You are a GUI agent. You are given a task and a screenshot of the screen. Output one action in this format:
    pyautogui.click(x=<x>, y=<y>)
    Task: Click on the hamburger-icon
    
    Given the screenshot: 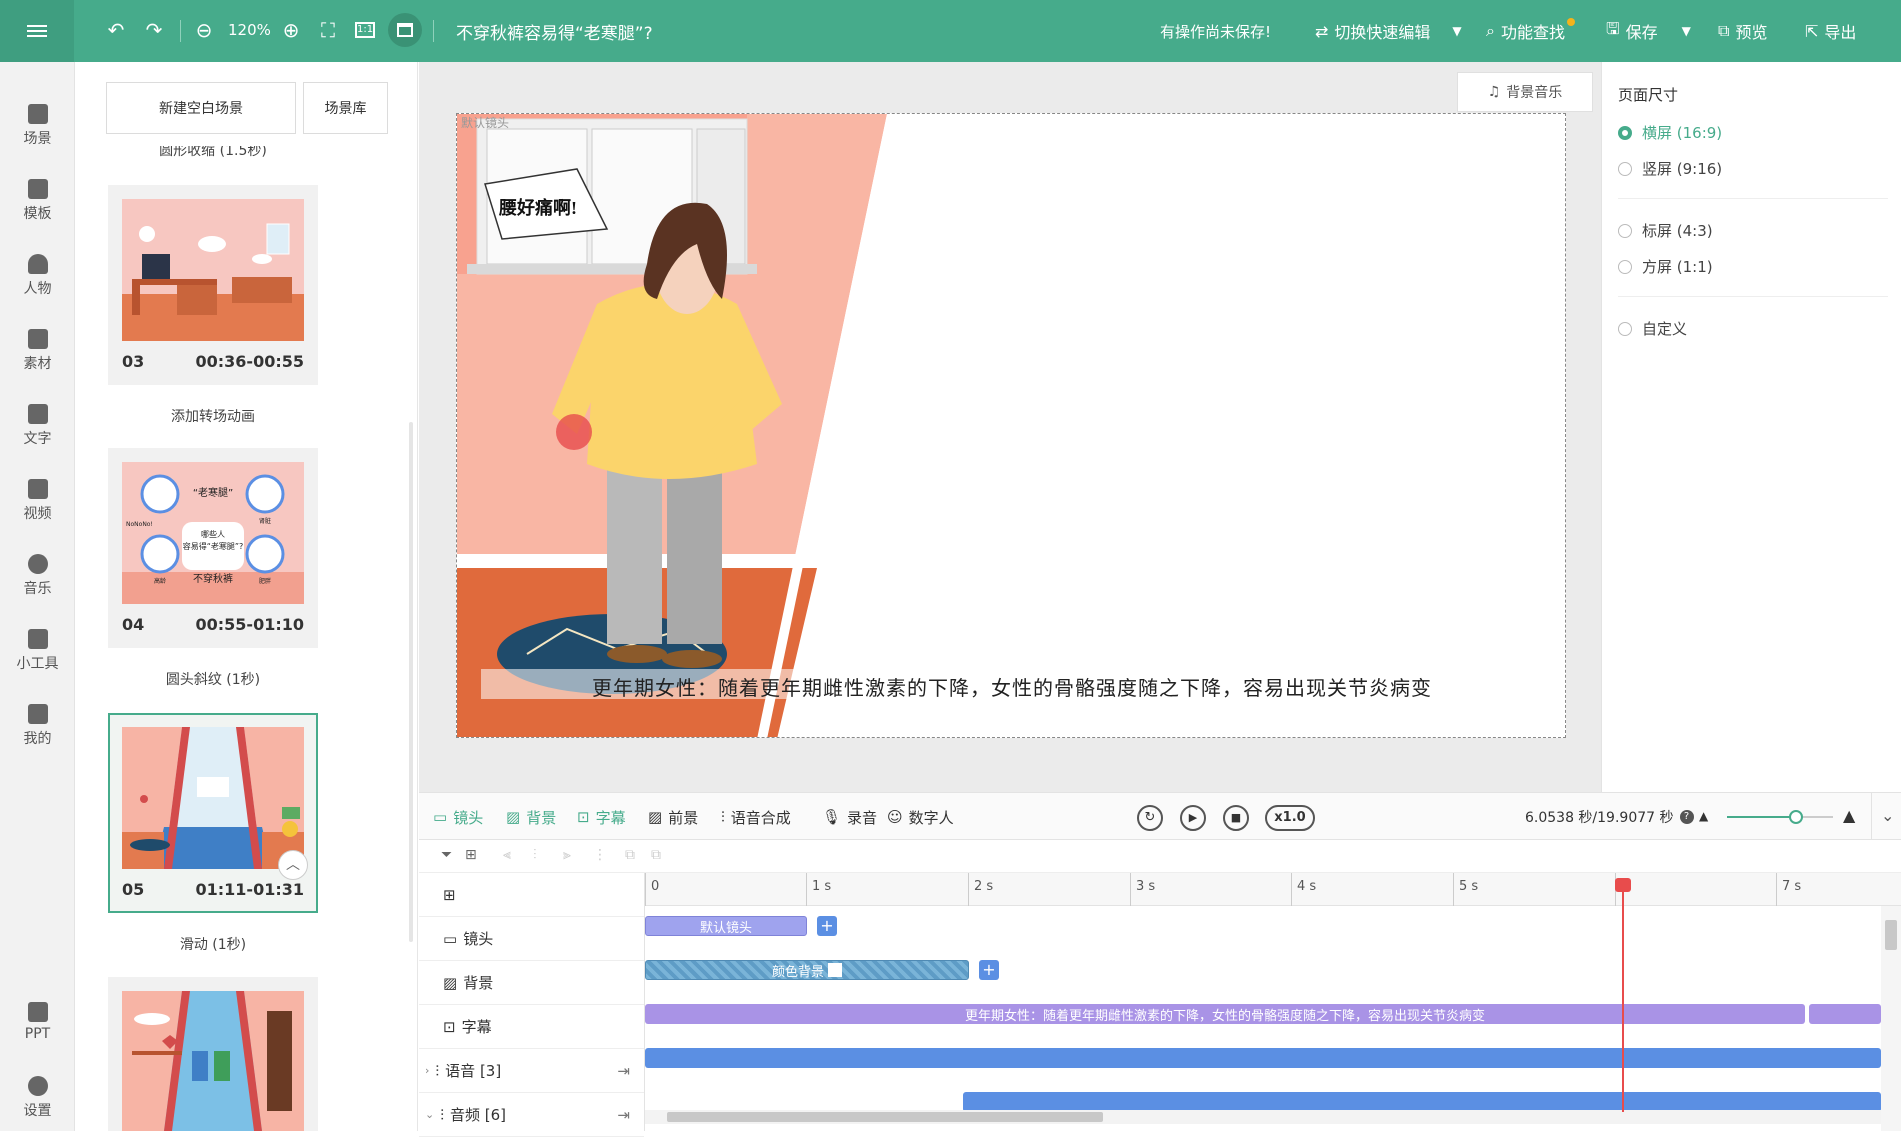 What is the action you would take?
    pyautogui.click(x=37, y=31)
    